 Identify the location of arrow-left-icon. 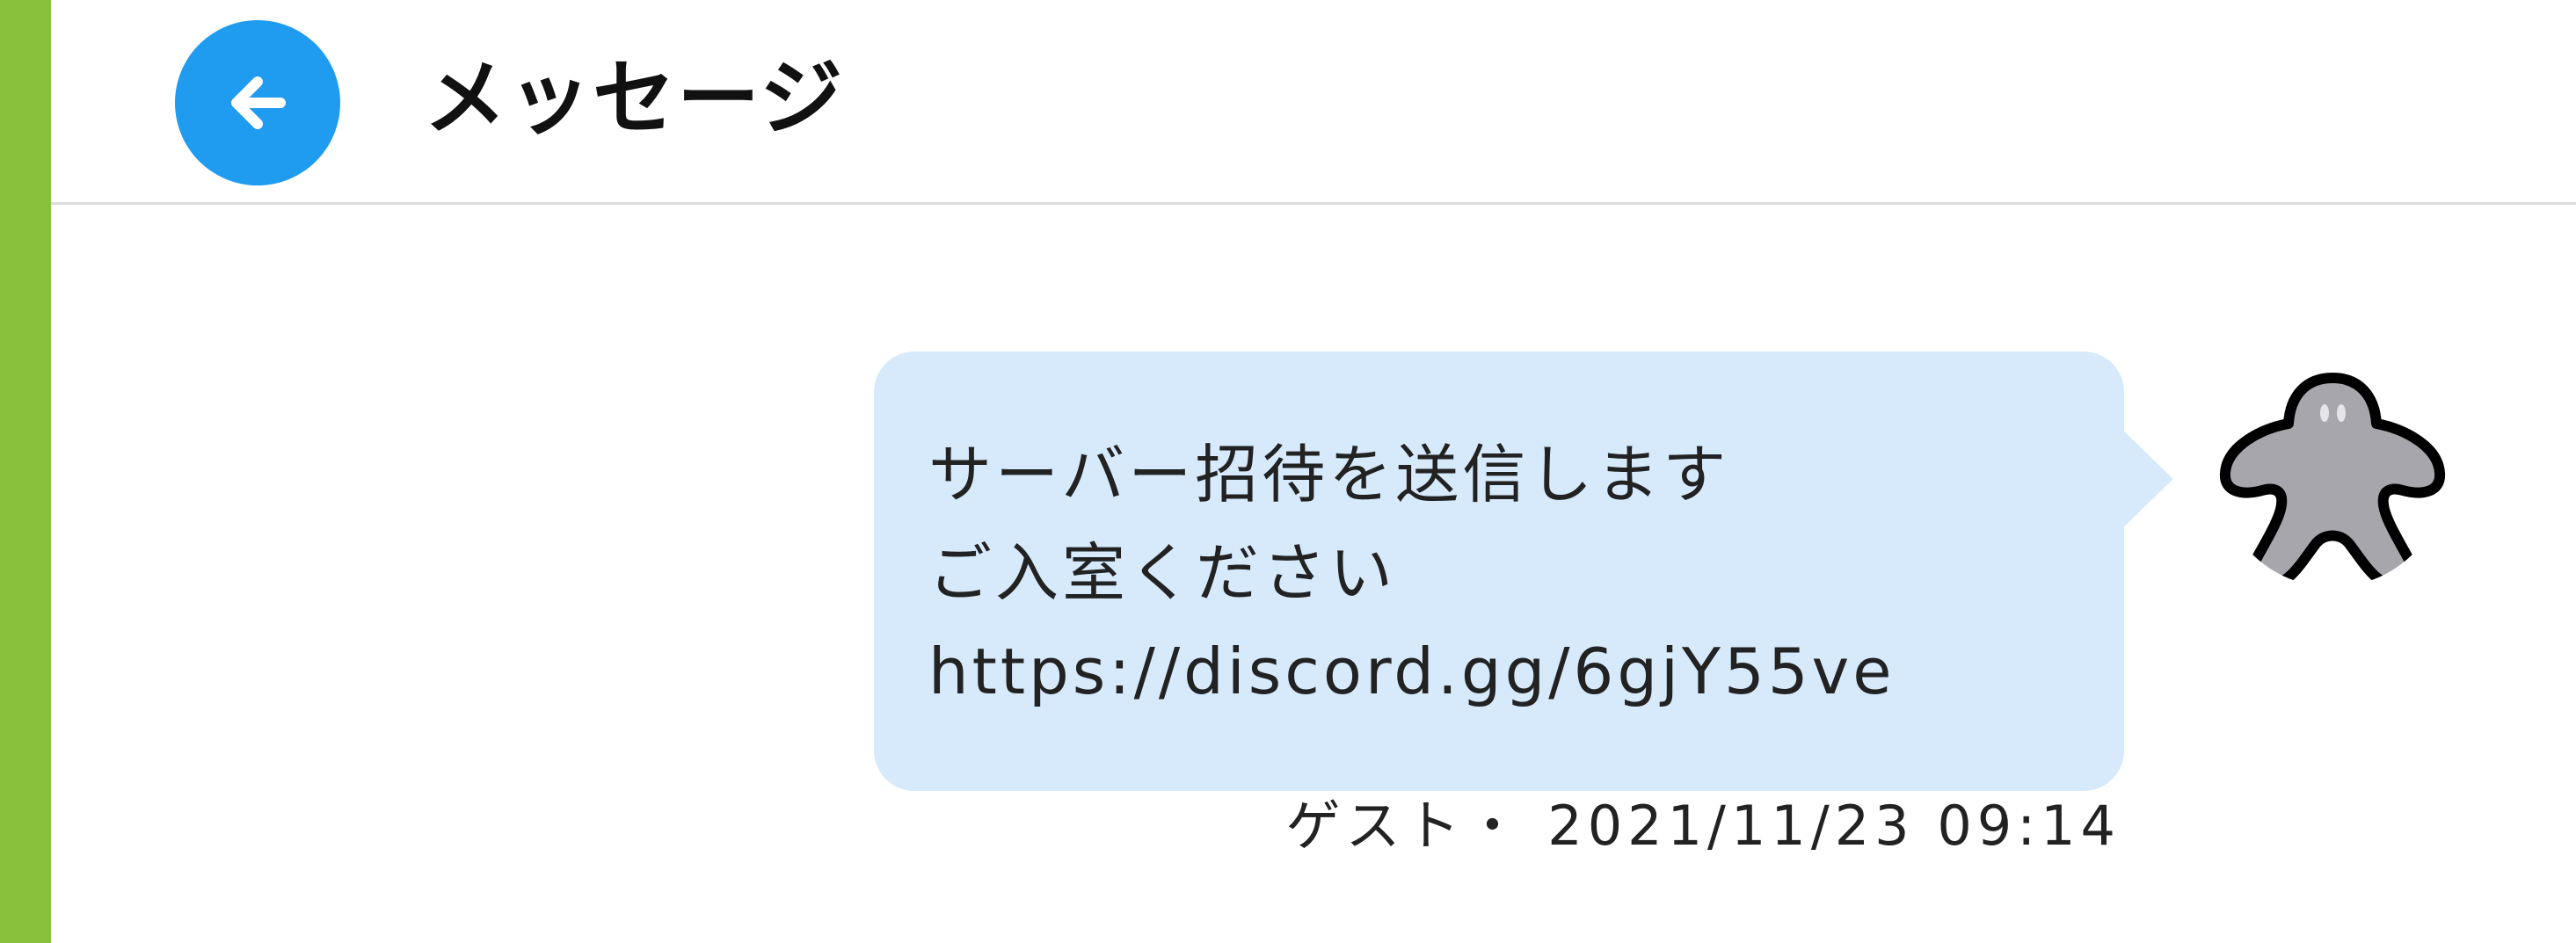
(258, 102).